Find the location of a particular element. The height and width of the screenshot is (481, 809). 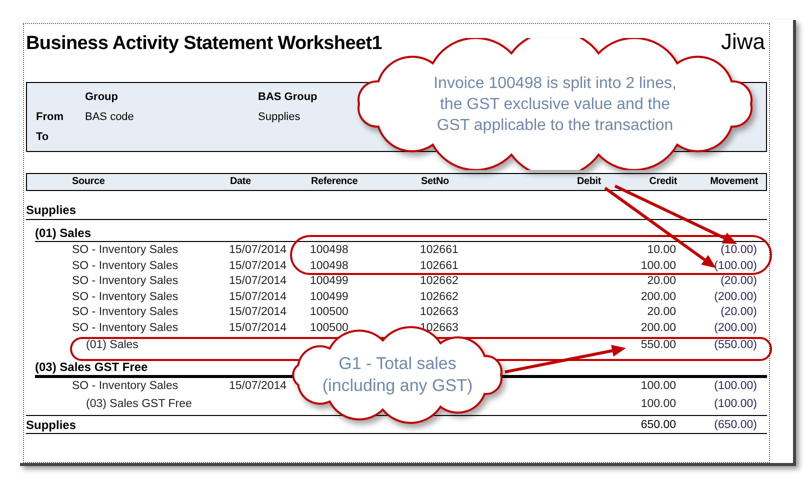

credit-cell-text: 650.00 is located at coordinates (658, 425).